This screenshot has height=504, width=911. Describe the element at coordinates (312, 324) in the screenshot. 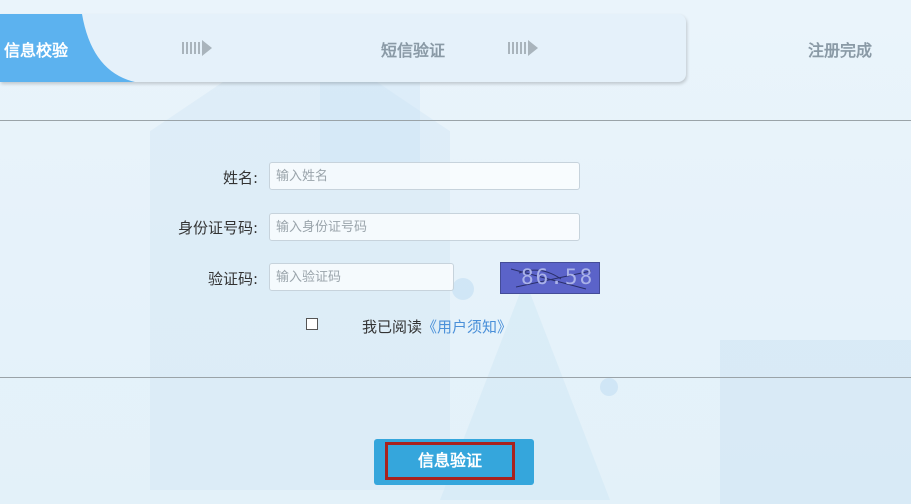

I see `agreement-checkbox` at that location.